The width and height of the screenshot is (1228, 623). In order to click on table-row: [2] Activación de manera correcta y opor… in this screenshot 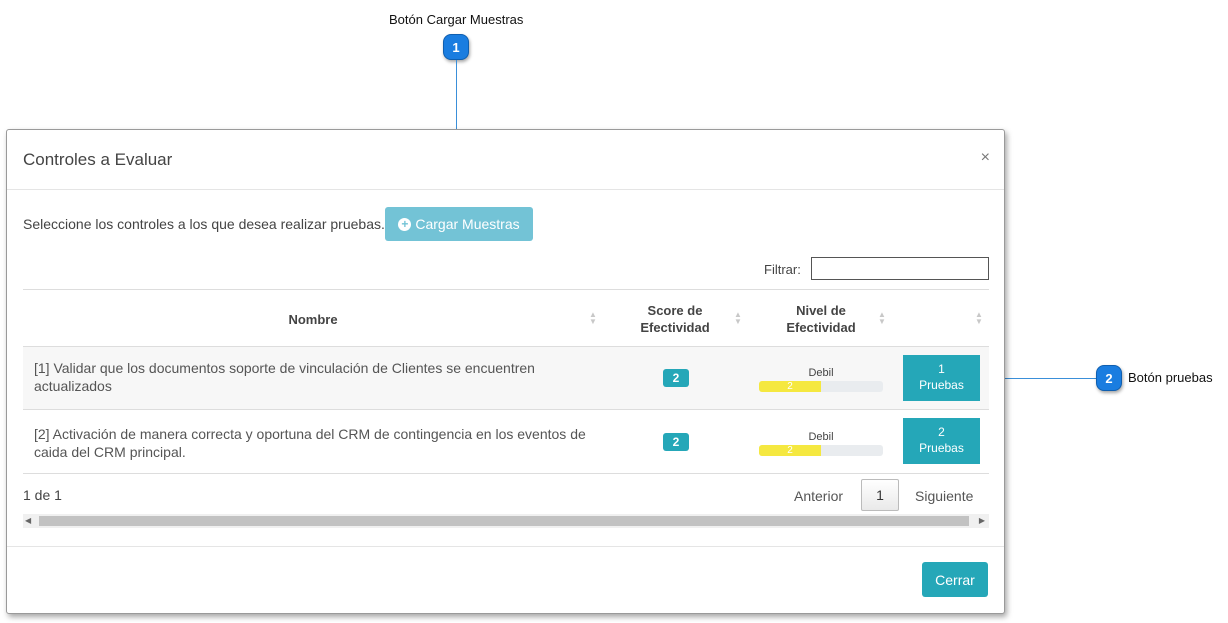, I will do `click(506, 442)`.